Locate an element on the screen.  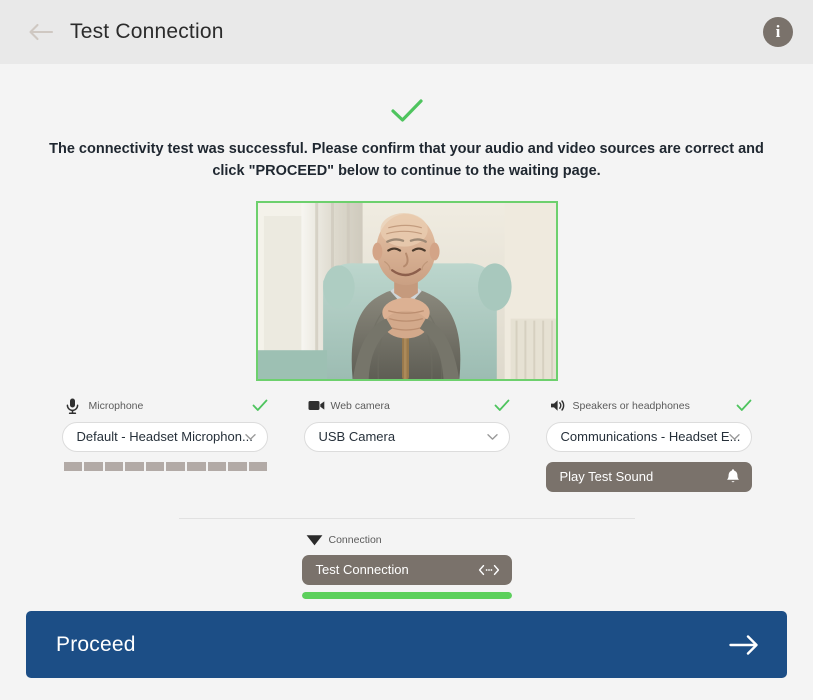
app-header: Test Connection i is located at coordinates (406, 32).